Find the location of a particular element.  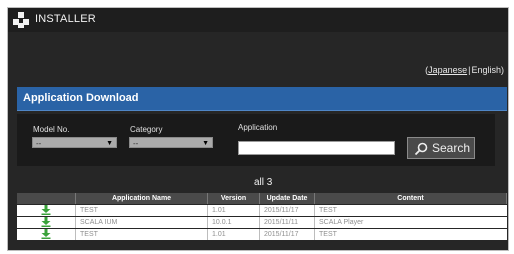

japanese-link: Japanese is located at coordinates (447, 70).